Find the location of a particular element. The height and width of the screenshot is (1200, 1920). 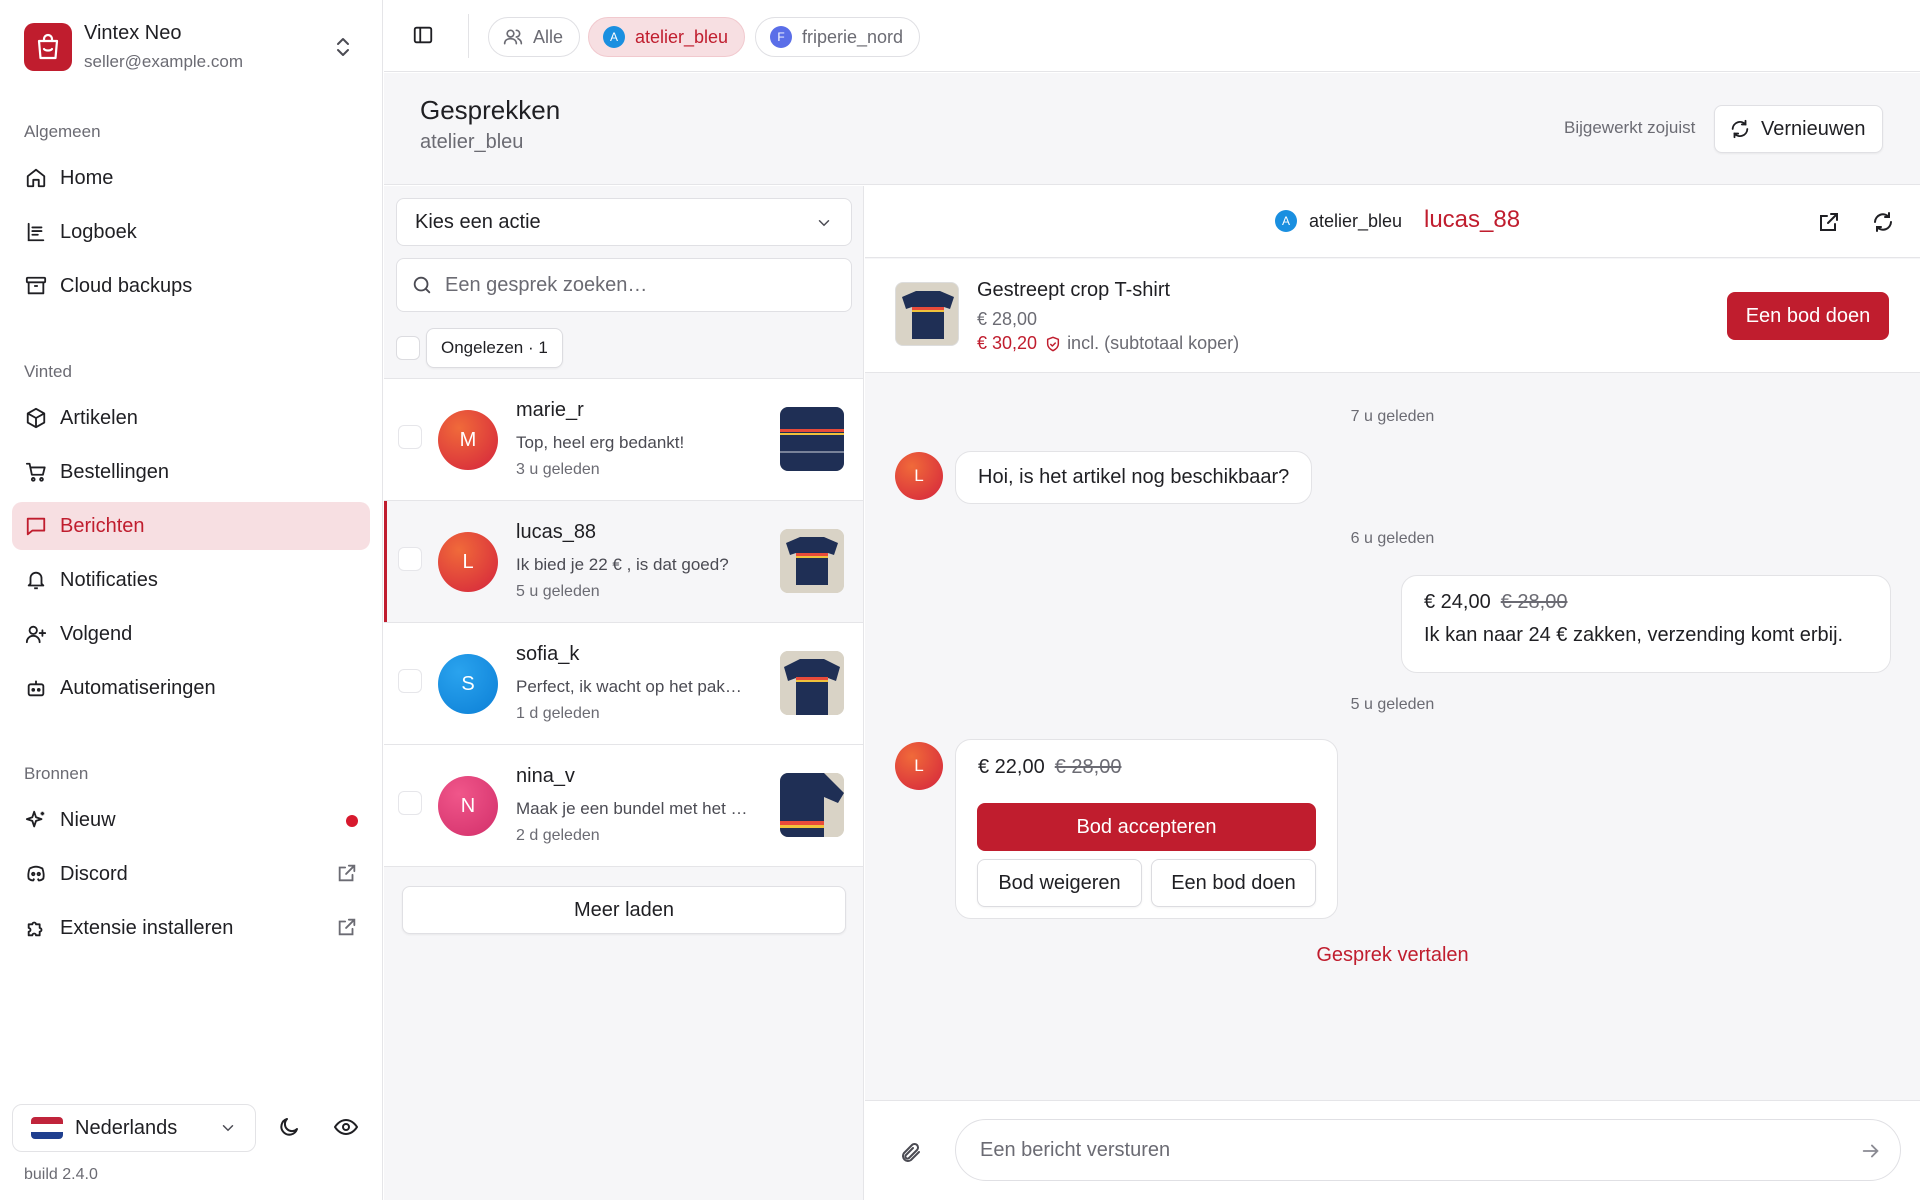

conversation-username: lucas_88 is located at coordinates (556, 532).